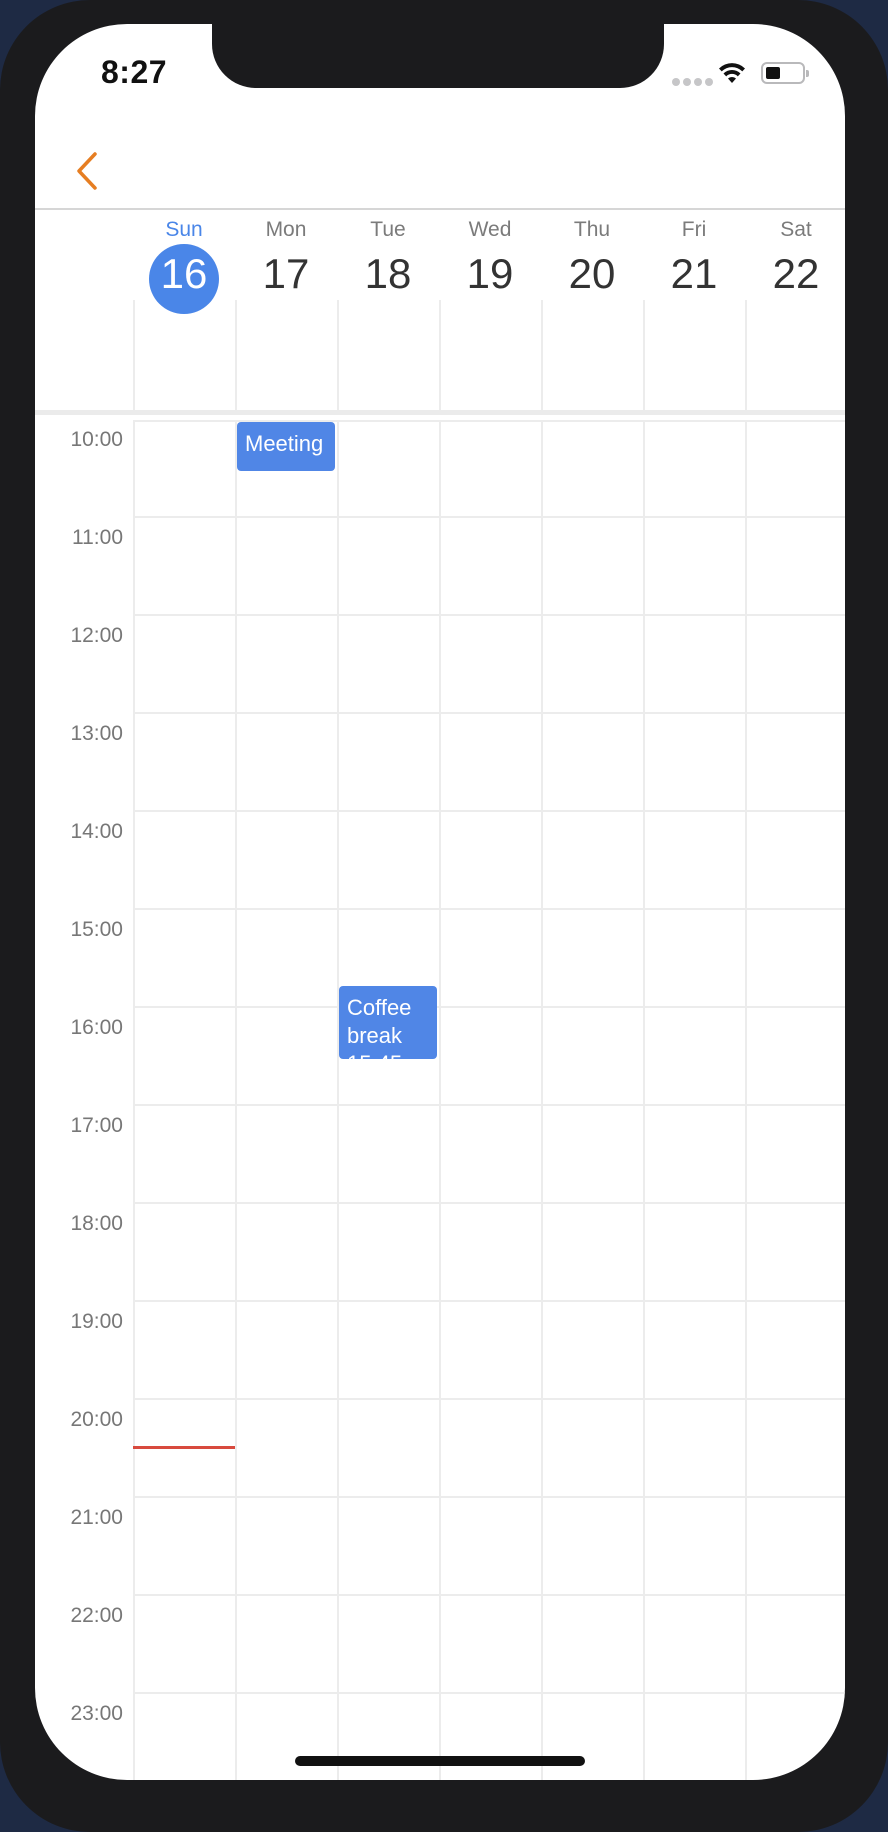  Describe the element at coordinates (96, 1419) in the screenshot. I see `hour-label: 20:00` at that location.